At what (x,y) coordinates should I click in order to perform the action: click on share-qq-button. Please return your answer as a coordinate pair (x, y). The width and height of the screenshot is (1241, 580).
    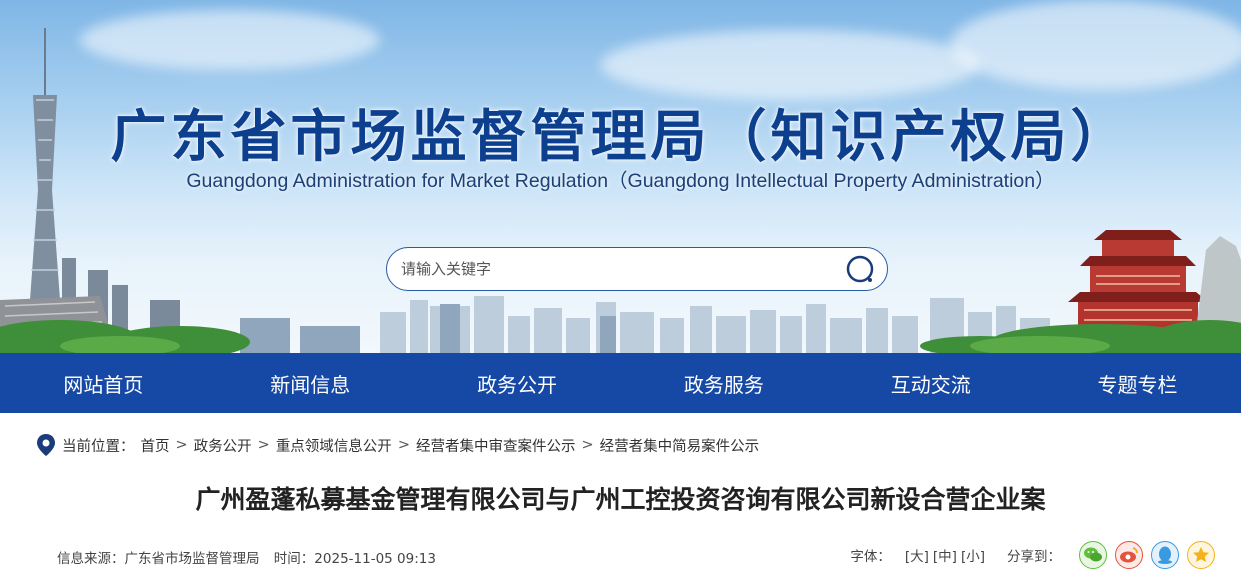
    Looking at the image, I should click on (1165, 555).